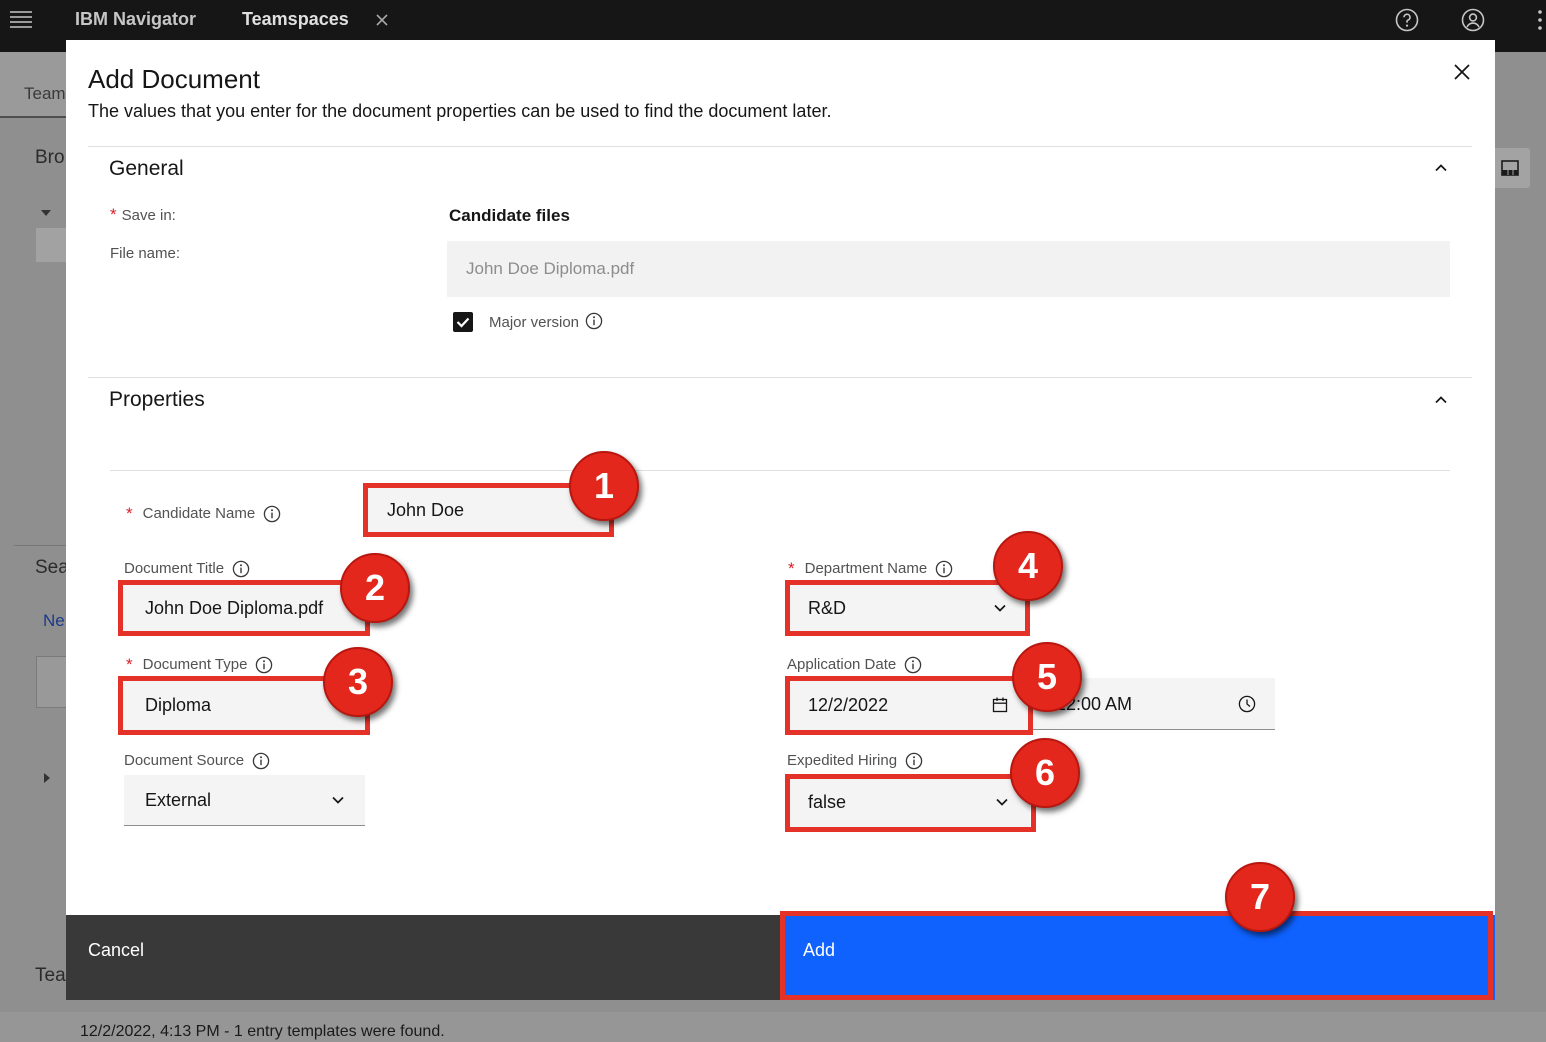 The image size is (1546, 1042). What do you see at coordinates (1473, 20) in the screenshot?
I see `user-avatar-icon` at bounding box center [1473, 20].